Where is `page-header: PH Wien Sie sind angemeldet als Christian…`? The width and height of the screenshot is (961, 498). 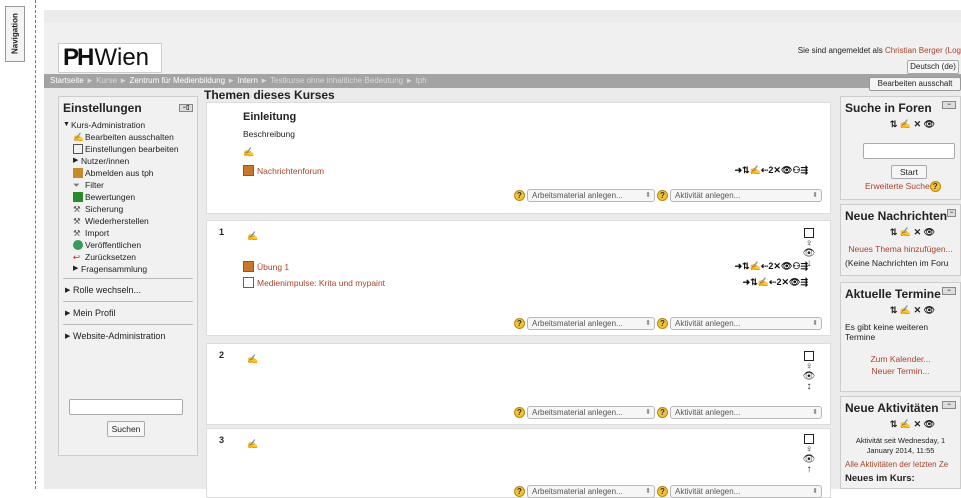
page-header: PH Wien Sie sind angemeldet als Christian… is located at coordinates (502, 48).